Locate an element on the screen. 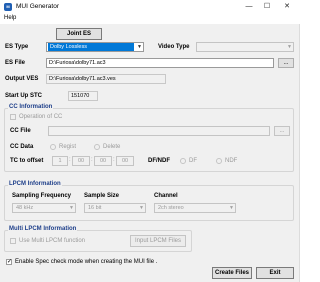  menu-bar: Help is located at coordinates (150, 19).